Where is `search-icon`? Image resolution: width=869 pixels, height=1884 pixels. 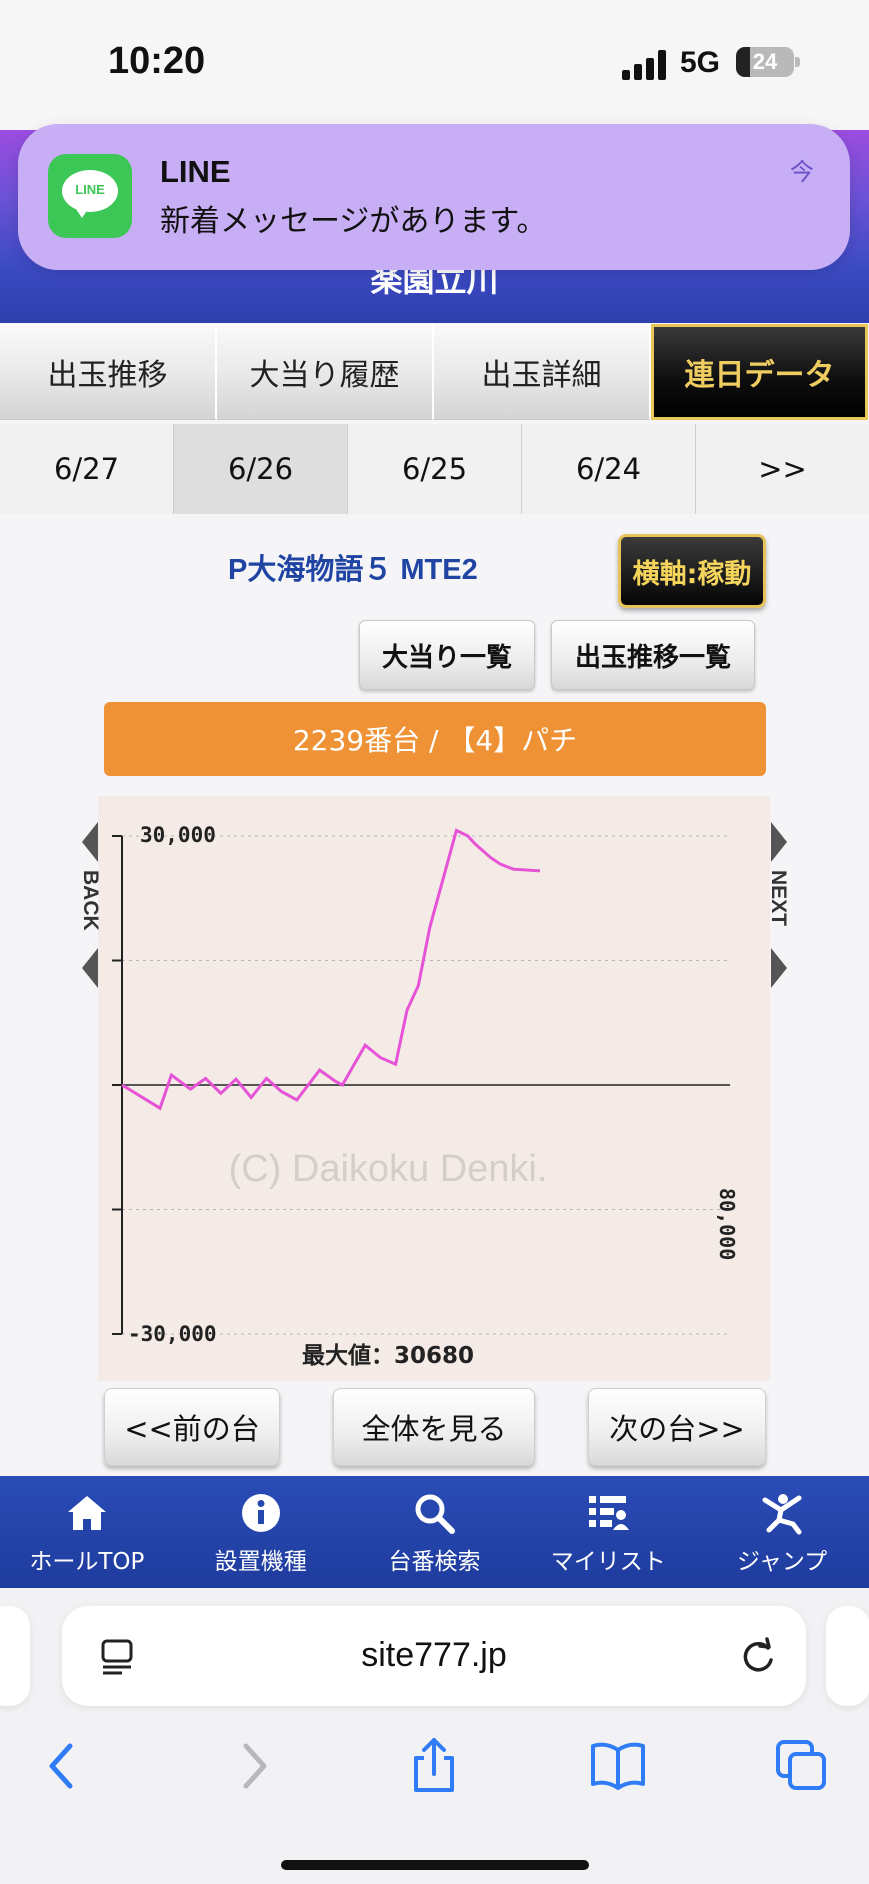 search-icon is located at coordinates (435, 1514).